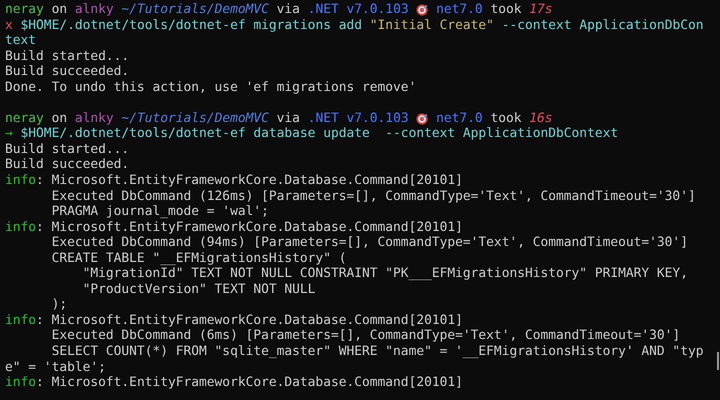 Image resolution: width=720 pixels, height=400 pixels. What do you see at coordinates (198, 258) in the screenshot?
I see `output-text: CREATE TABLE "__EFMigrationsHistory" (` at bounding box center [198, 258].